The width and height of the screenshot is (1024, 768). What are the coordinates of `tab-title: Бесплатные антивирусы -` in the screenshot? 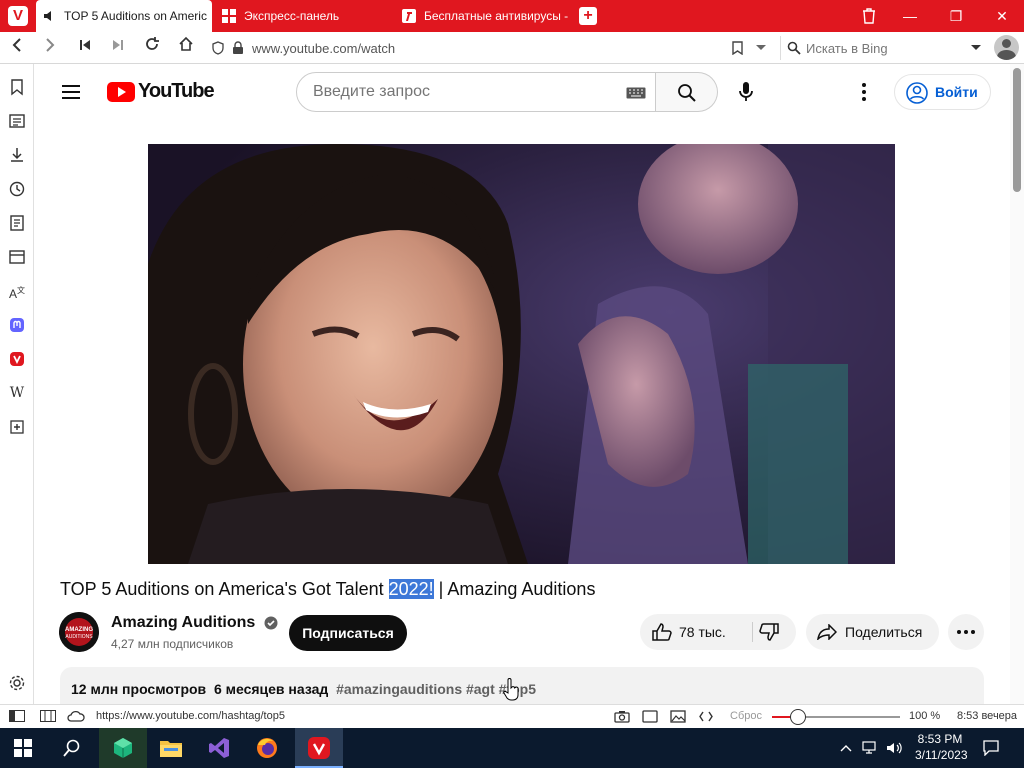 It's located at (496, 16).